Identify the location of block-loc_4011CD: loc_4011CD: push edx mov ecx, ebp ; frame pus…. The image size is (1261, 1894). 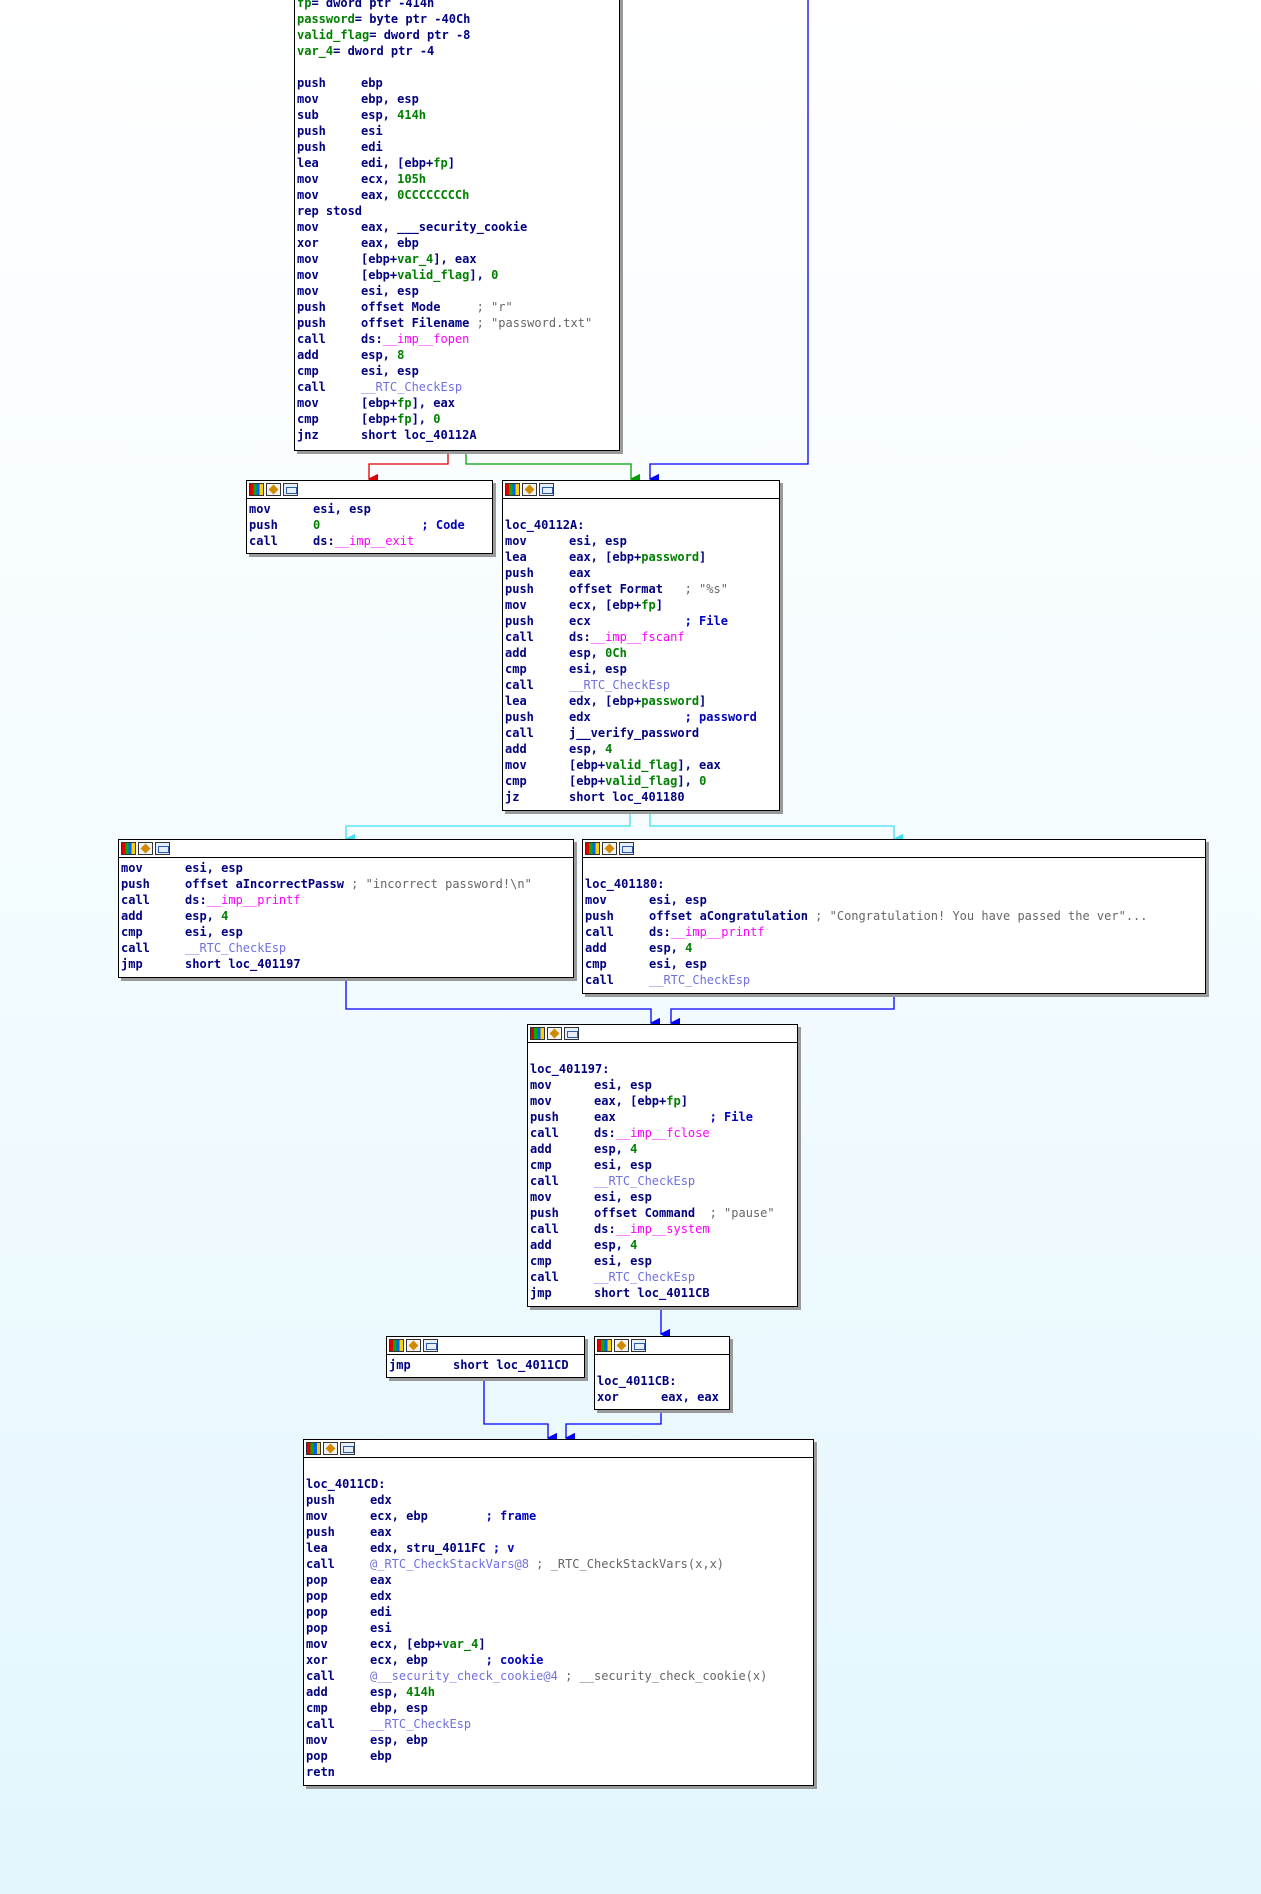
(558, 1612).